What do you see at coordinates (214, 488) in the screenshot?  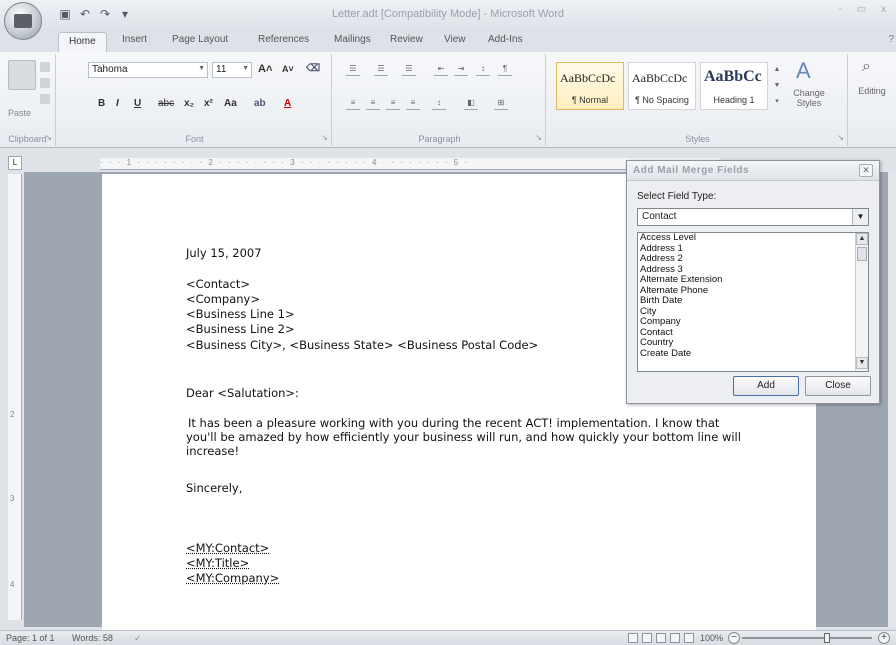 I see `closing: Sincerely,` at bounding box center [214, 488].